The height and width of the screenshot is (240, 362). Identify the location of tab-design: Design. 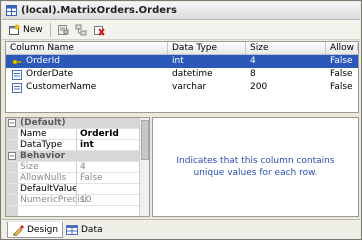
(35, 230).